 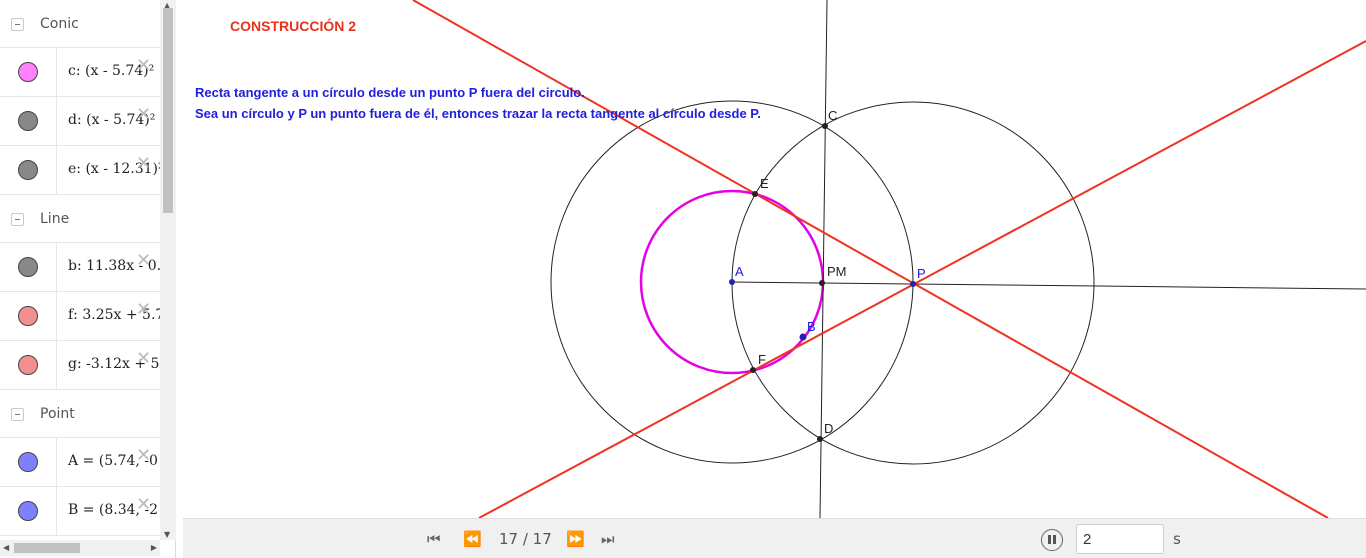 What do you see at coordinates (921, 273) in the screenshot?
I see `label-p: P` at bounding box center [921, 273].